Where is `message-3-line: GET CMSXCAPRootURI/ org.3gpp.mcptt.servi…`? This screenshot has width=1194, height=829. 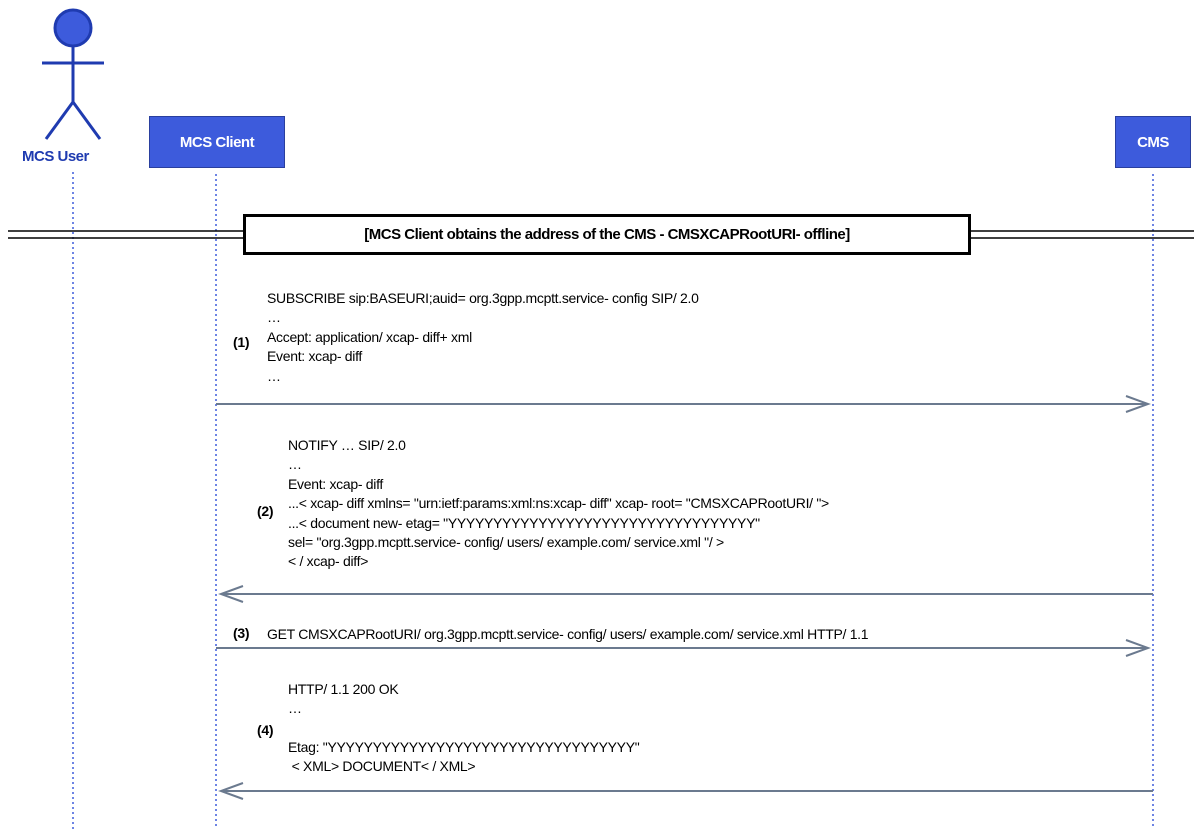 message-3-line: GET CMSXCAPRootURI/ org.3gpp.mcptt.servi… is located at coordinates (568, 634).